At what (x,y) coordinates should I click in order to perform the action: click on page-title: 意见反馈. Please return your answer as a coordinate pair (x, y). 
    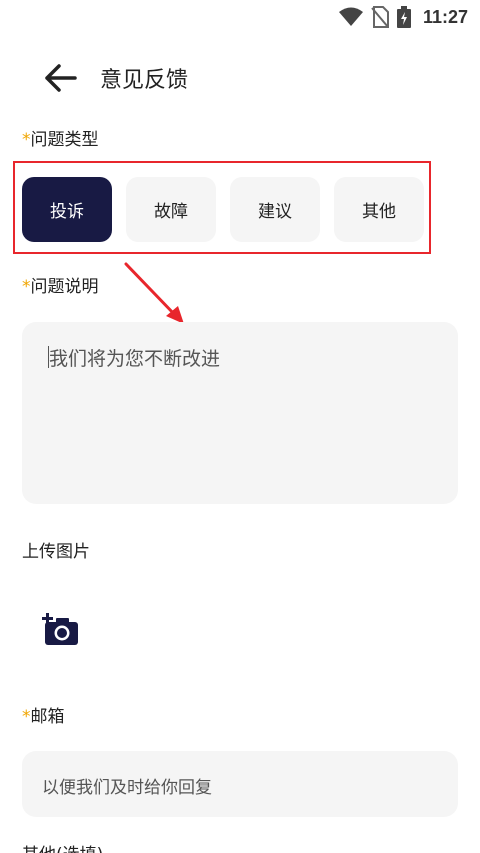
    Looking at the image, I should click on (144, 80).